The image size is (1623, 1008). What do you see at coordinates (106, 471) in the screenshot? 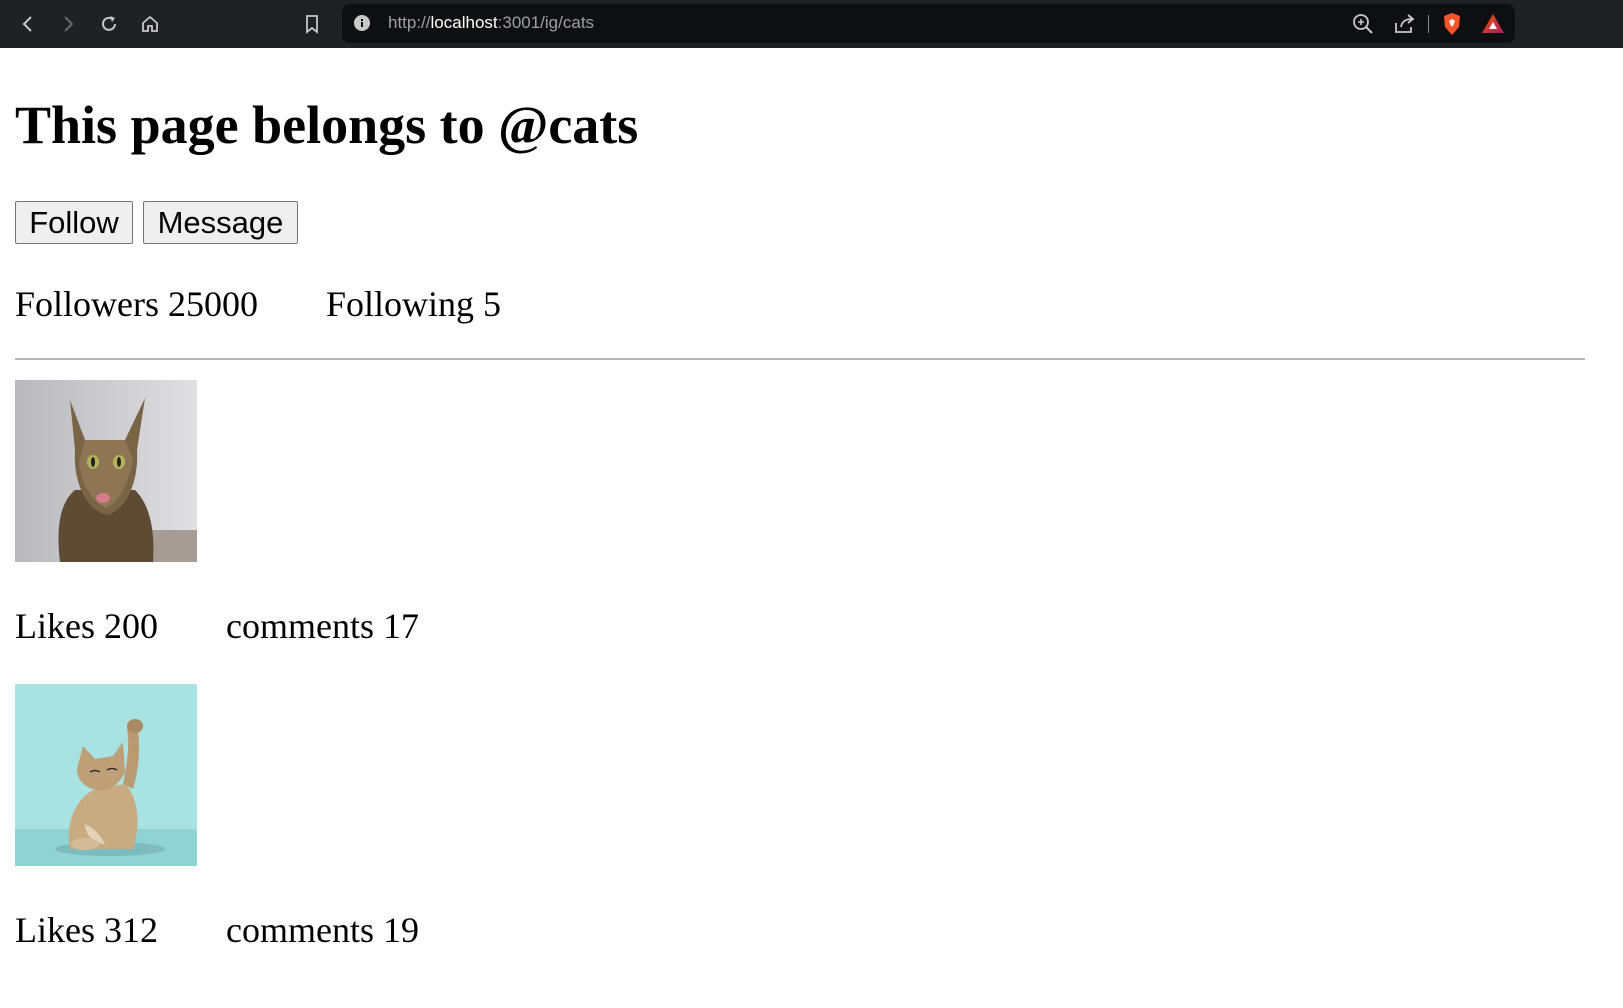
I see `post-image-tabby-cat` at bounding box center [106, 471].